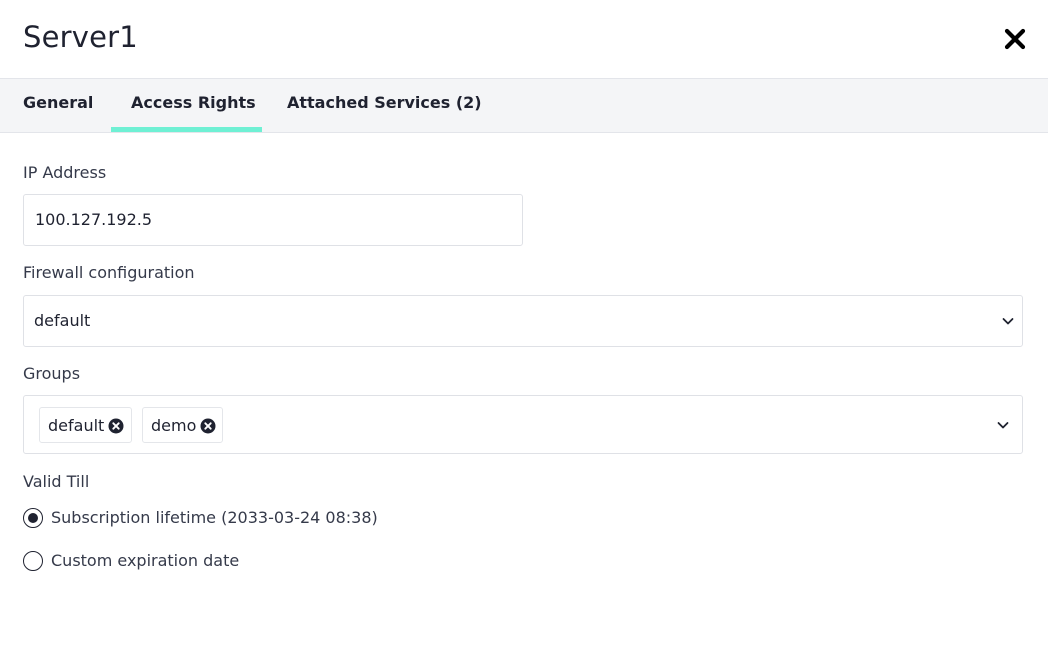 The image size is (1048, 647). I want to click on group-chip-default: default, so click(85, 425).